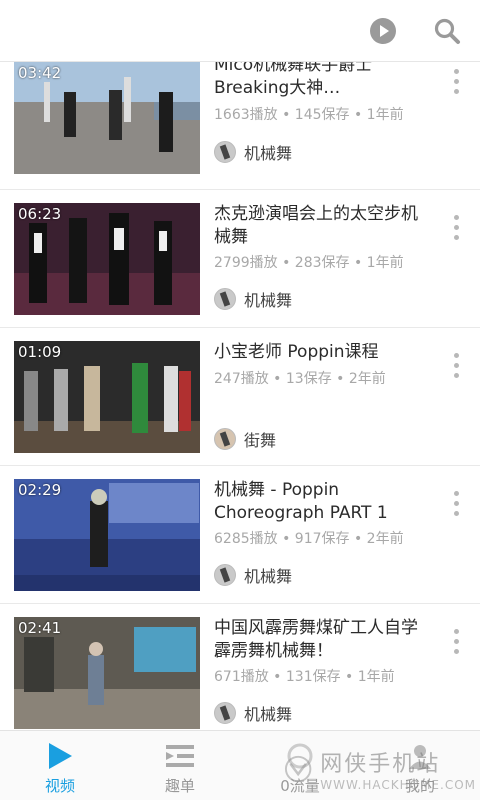  I want to click on channel-name: 街舞, so click(260, 440).